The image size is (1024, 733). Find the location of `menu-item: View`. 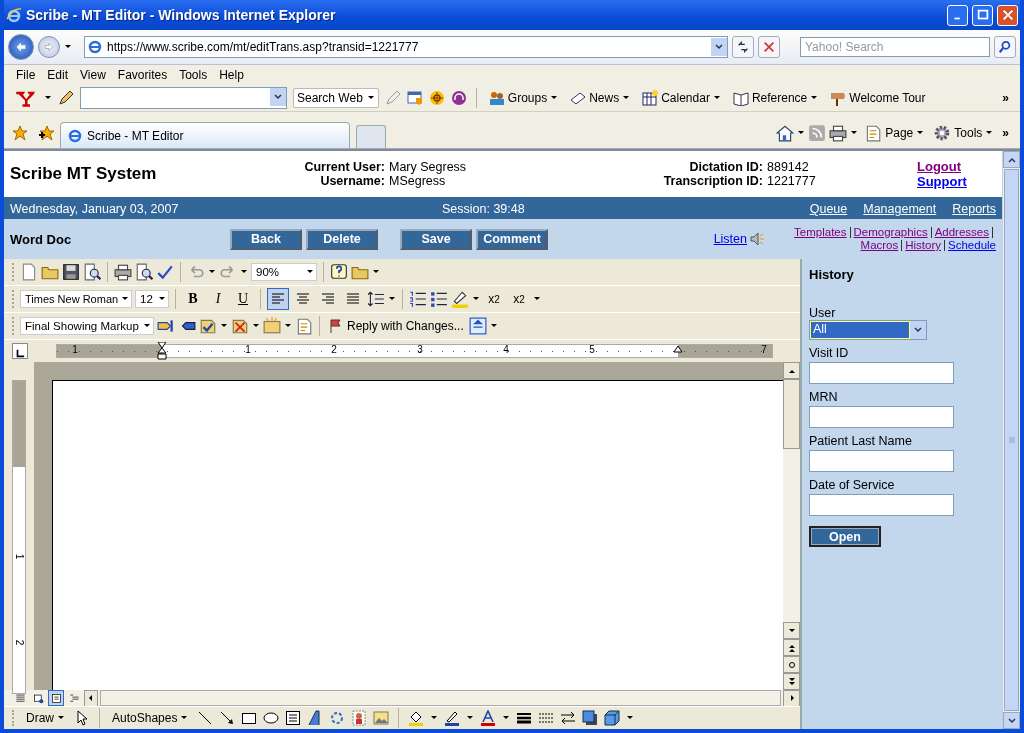

menu-item: View is located at coordinates (93, 75).